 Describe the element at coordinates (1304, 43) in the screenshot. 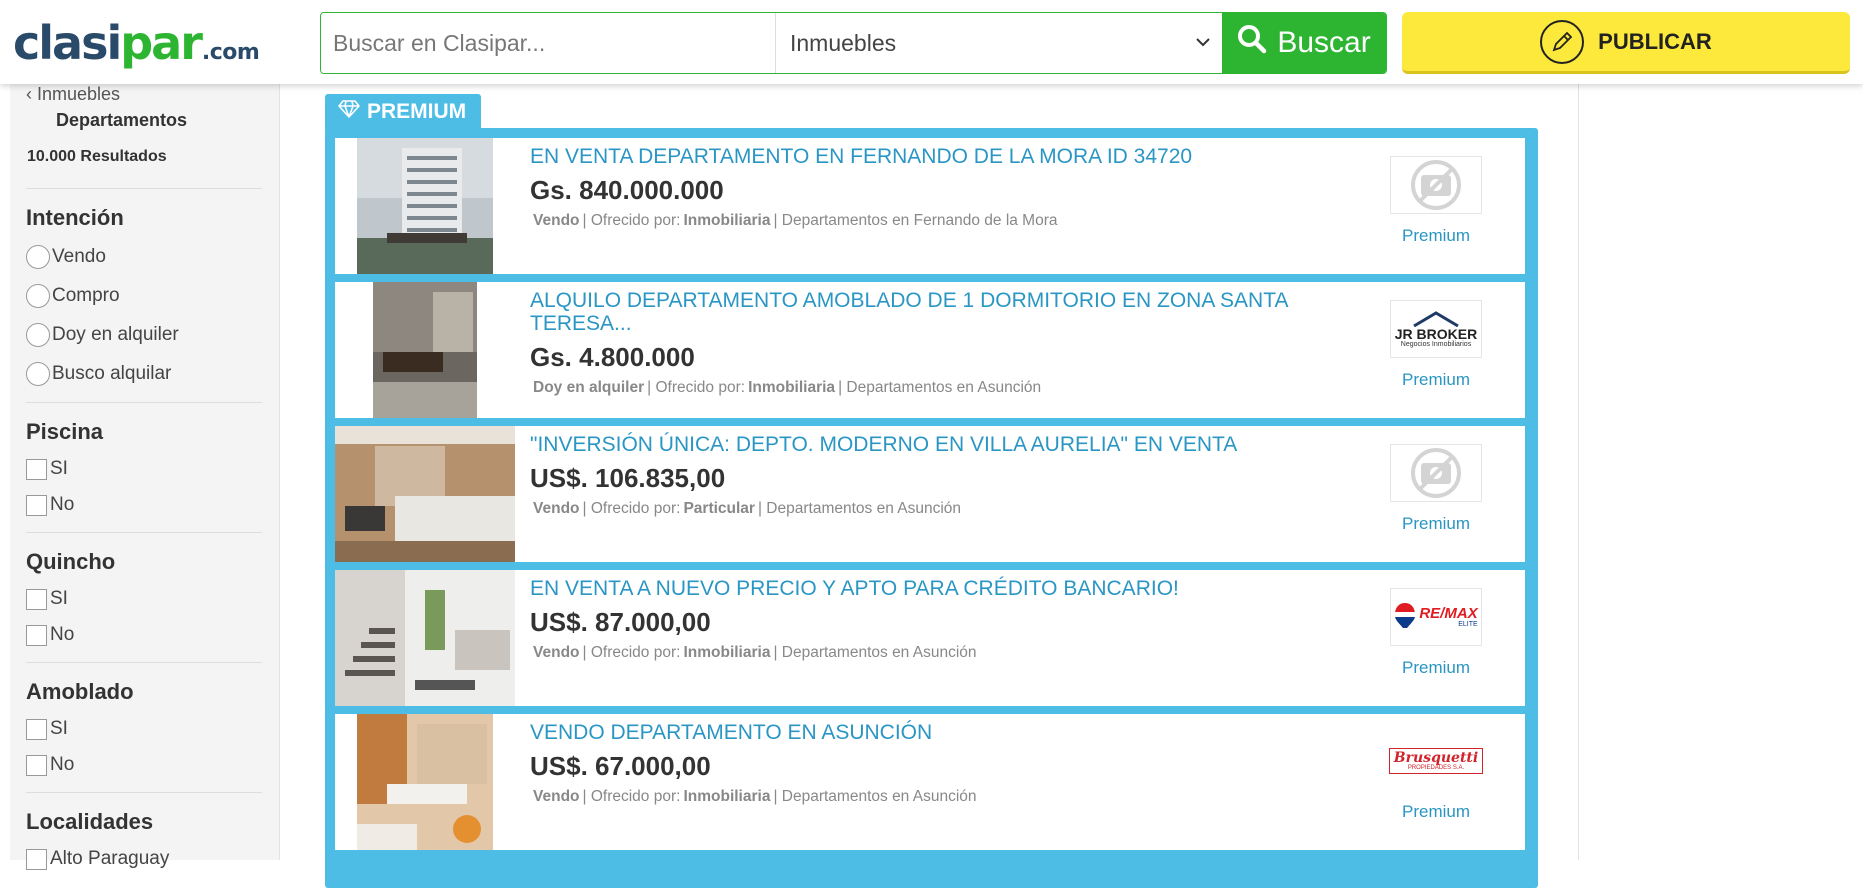

I see `search-button: Buscar` at that location.